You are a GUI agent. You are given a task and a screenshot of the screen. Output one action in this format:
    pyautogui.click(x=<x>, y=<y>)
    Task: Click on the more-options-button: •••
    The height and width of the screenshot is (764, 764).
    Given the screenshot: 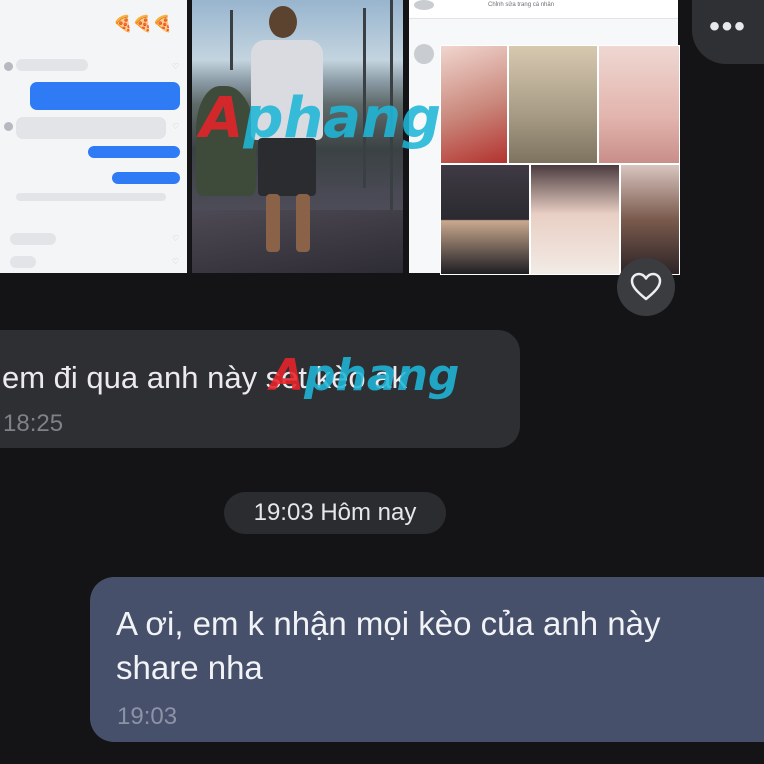 What is the action you would take?
    pyautogui.click(x=728, y=32)
    